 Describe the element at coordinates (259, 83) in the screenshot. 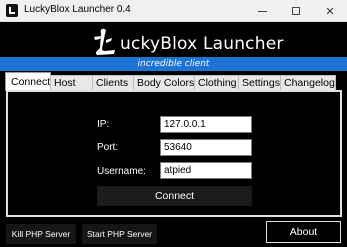

I see `tab-settings: Settings` at that location.